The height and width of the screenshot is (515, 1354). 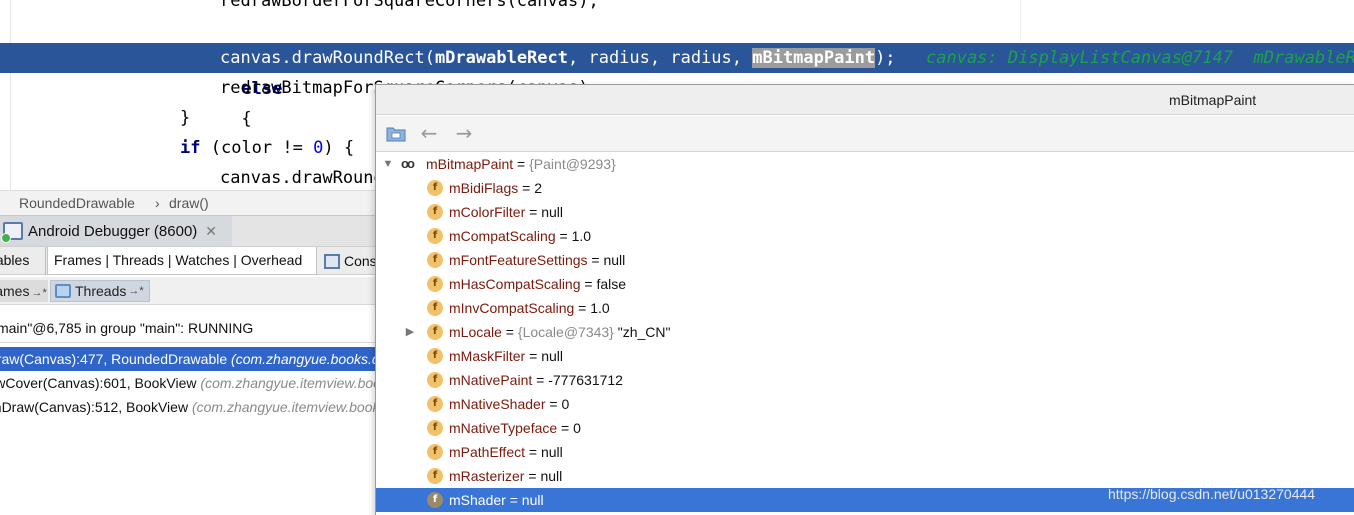 I want to click on forward-arrow-icon: →, so click(x=464, y=133).